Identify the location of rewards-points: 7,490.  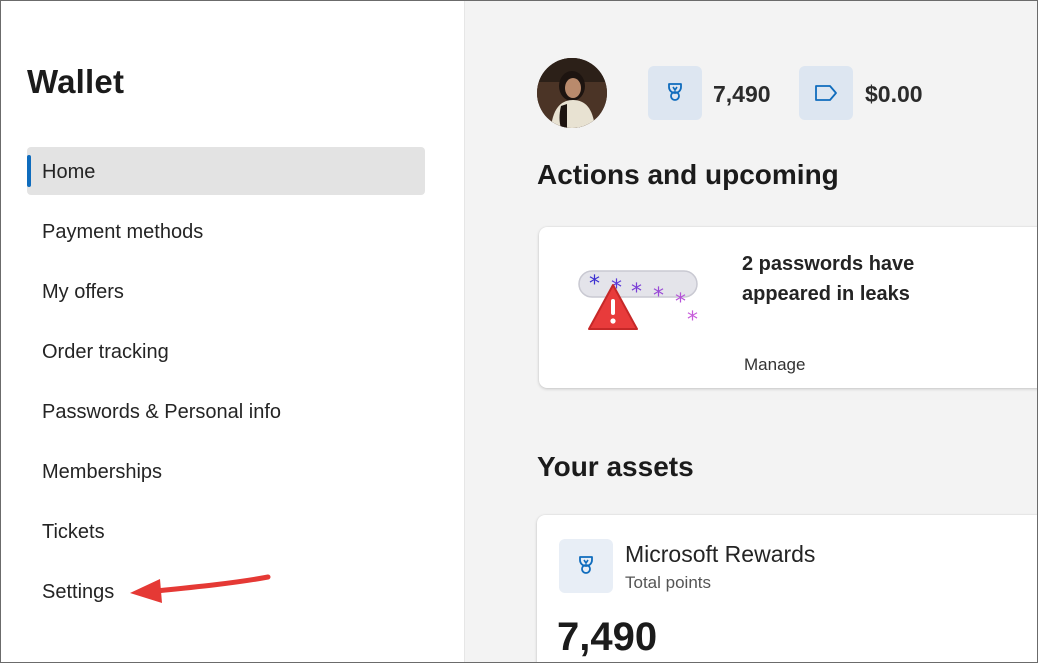
(607, 637).